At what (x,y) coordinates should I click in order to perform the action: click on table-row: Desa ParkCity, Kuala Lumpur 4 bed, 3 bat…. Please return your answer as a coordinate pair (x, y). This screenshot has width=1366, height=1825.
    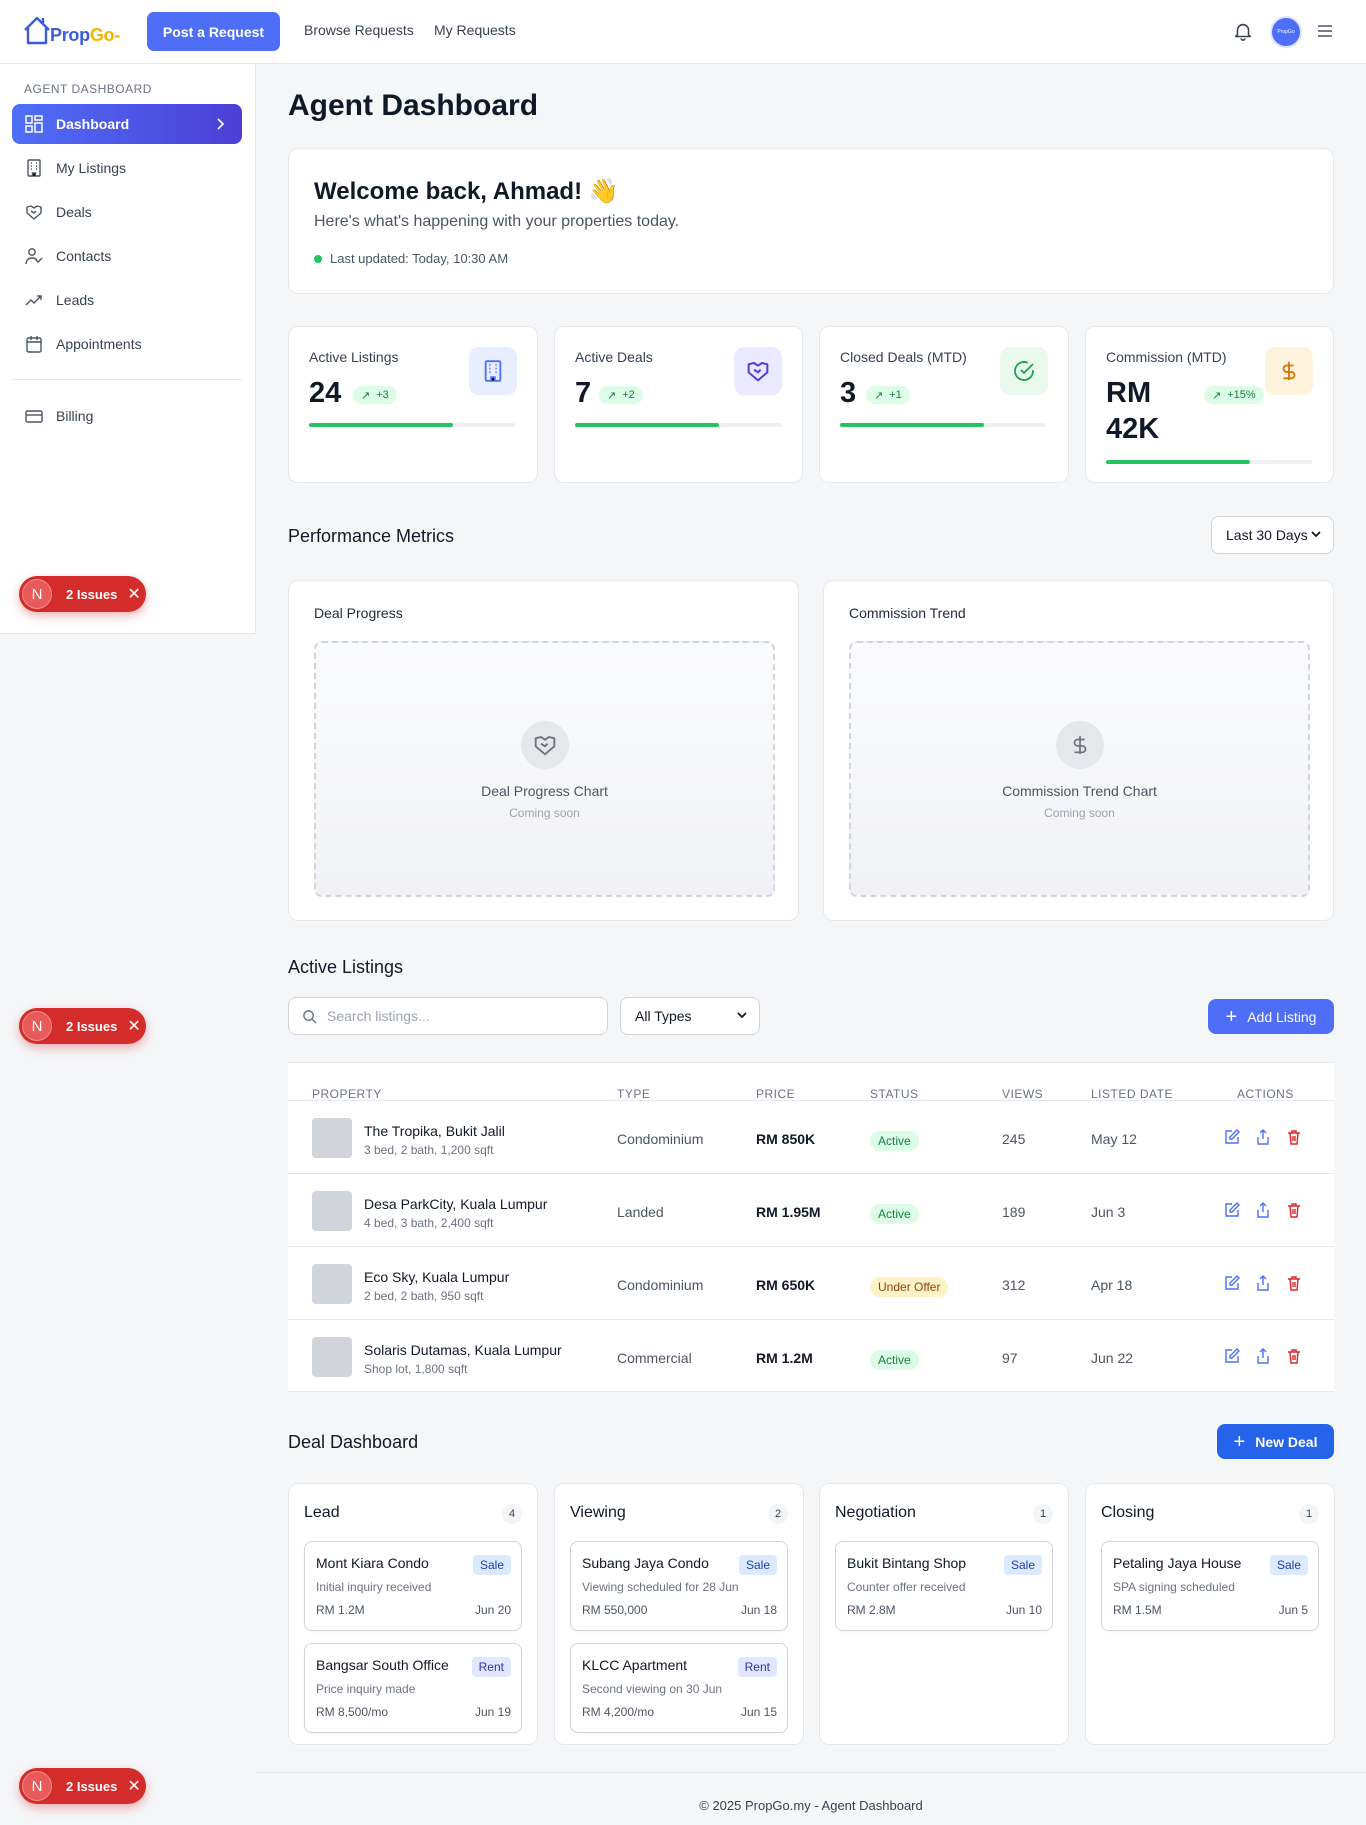
    Looking at the image, I should click on (811, 1210).